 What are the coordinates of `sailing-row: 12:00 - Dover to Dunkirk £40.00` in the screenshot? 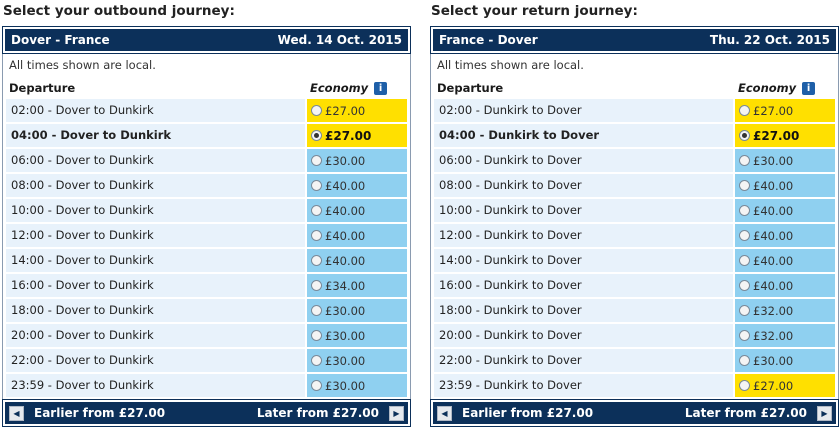 It's located at (206, 236).